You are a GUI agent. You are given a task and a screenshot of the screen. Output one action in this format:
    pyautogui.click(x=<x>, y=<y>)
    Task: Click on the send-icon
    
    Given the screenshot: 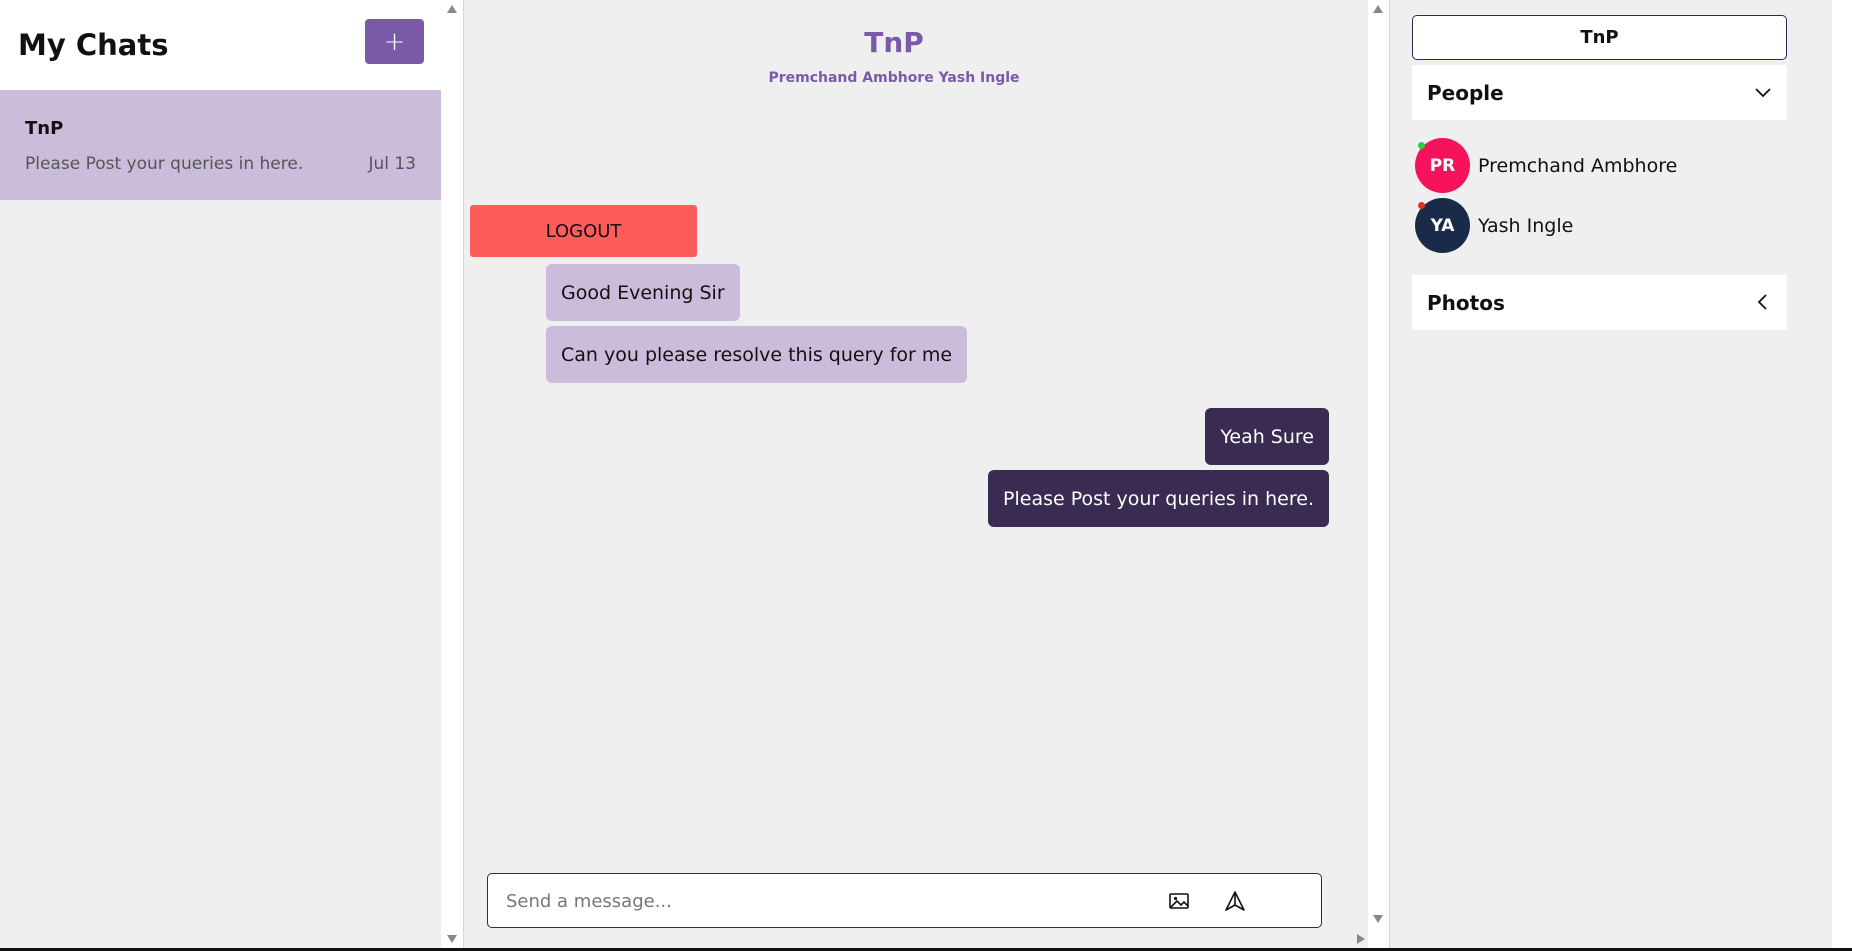 What is the action you would take?
    pyautogui.click(x=1235, y=901)
    